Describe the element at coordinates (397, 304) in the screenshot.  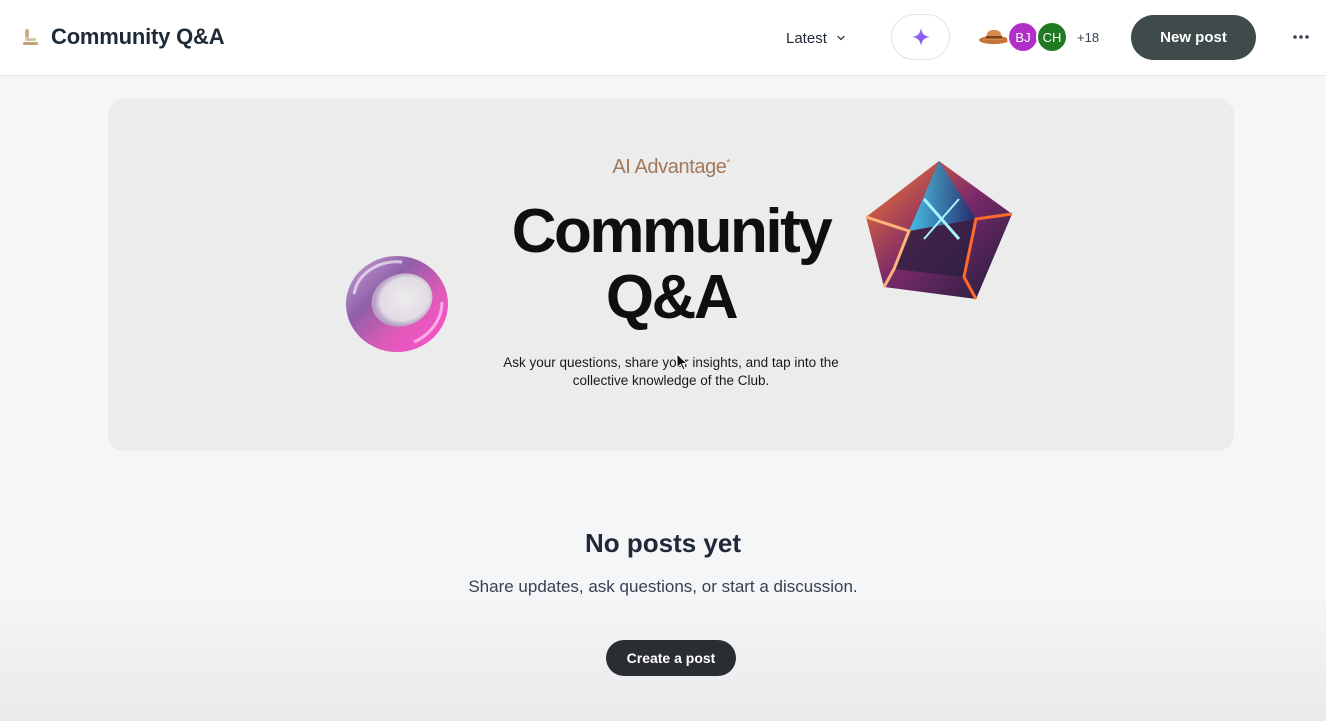
I see `glass-ring-graphic` at that location.